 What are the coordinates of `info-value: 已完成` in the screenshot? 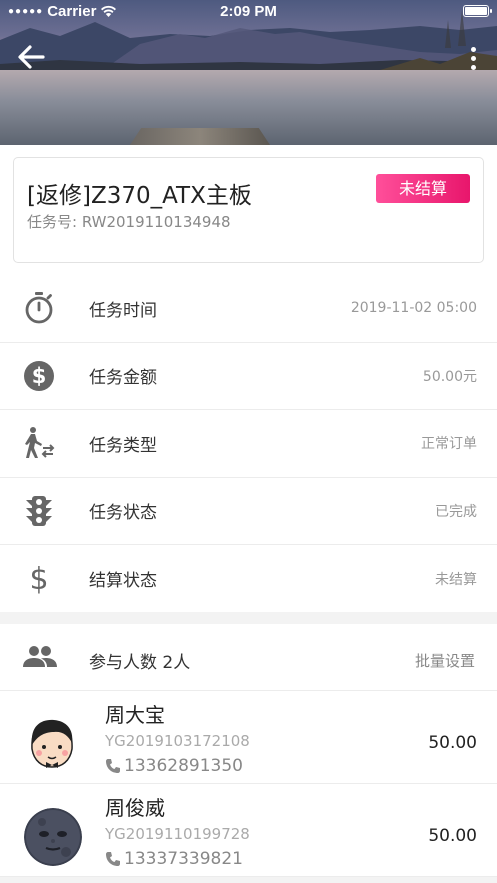 It's located at (456, 511).